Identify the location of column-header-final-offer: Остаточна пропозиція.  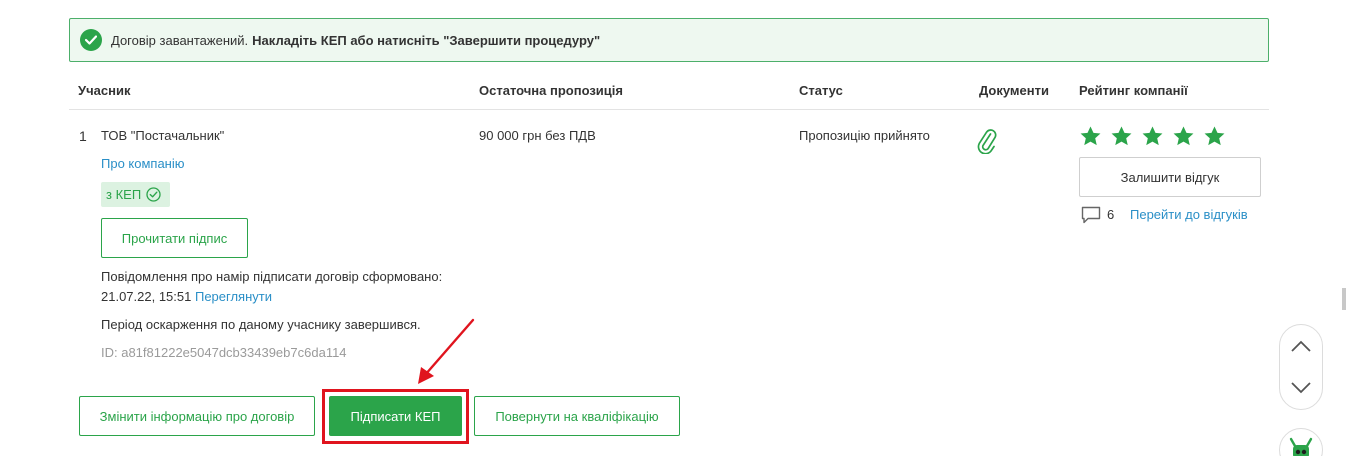
(551, 90).